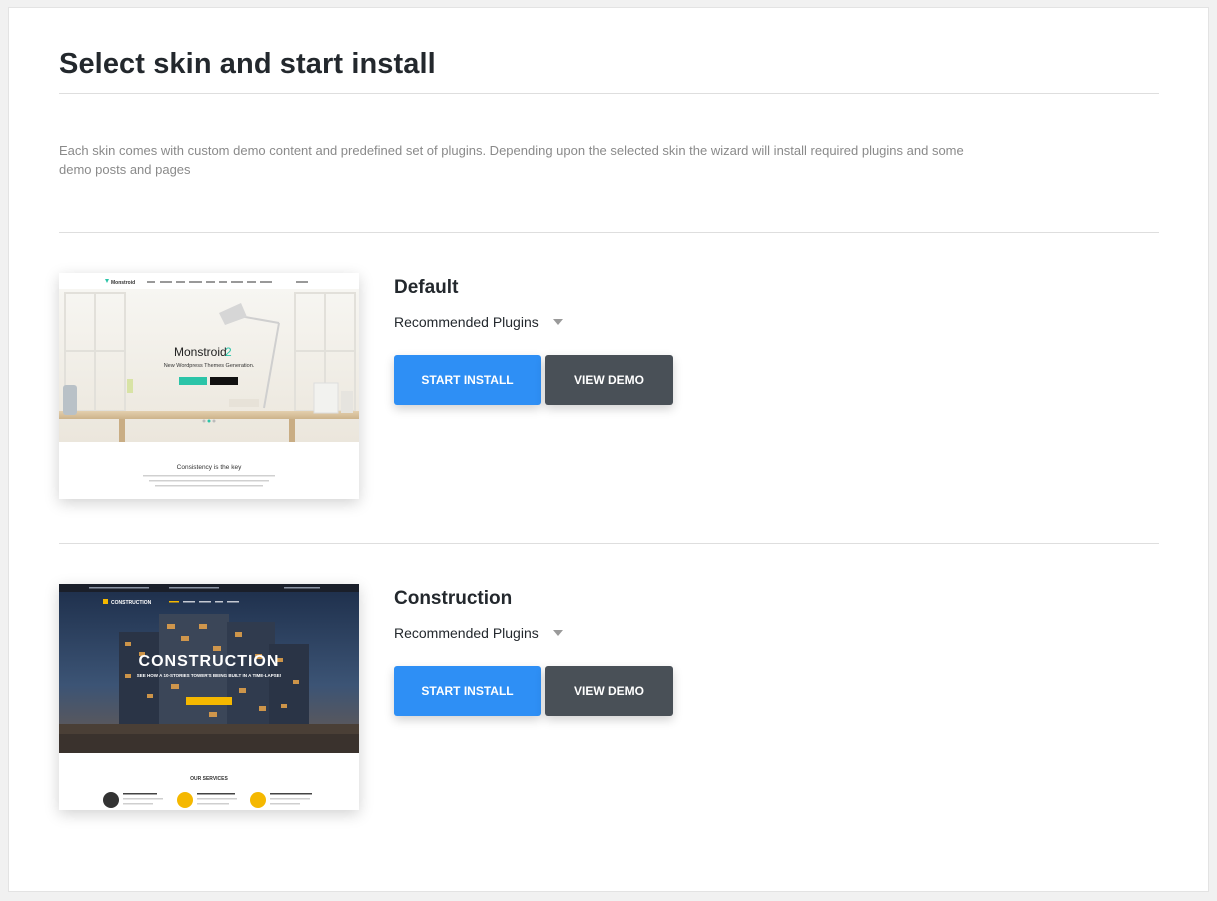 This screenshot has width=1217, height=901. I want to click on page-title: Select skin and start install, so click(247, 64).